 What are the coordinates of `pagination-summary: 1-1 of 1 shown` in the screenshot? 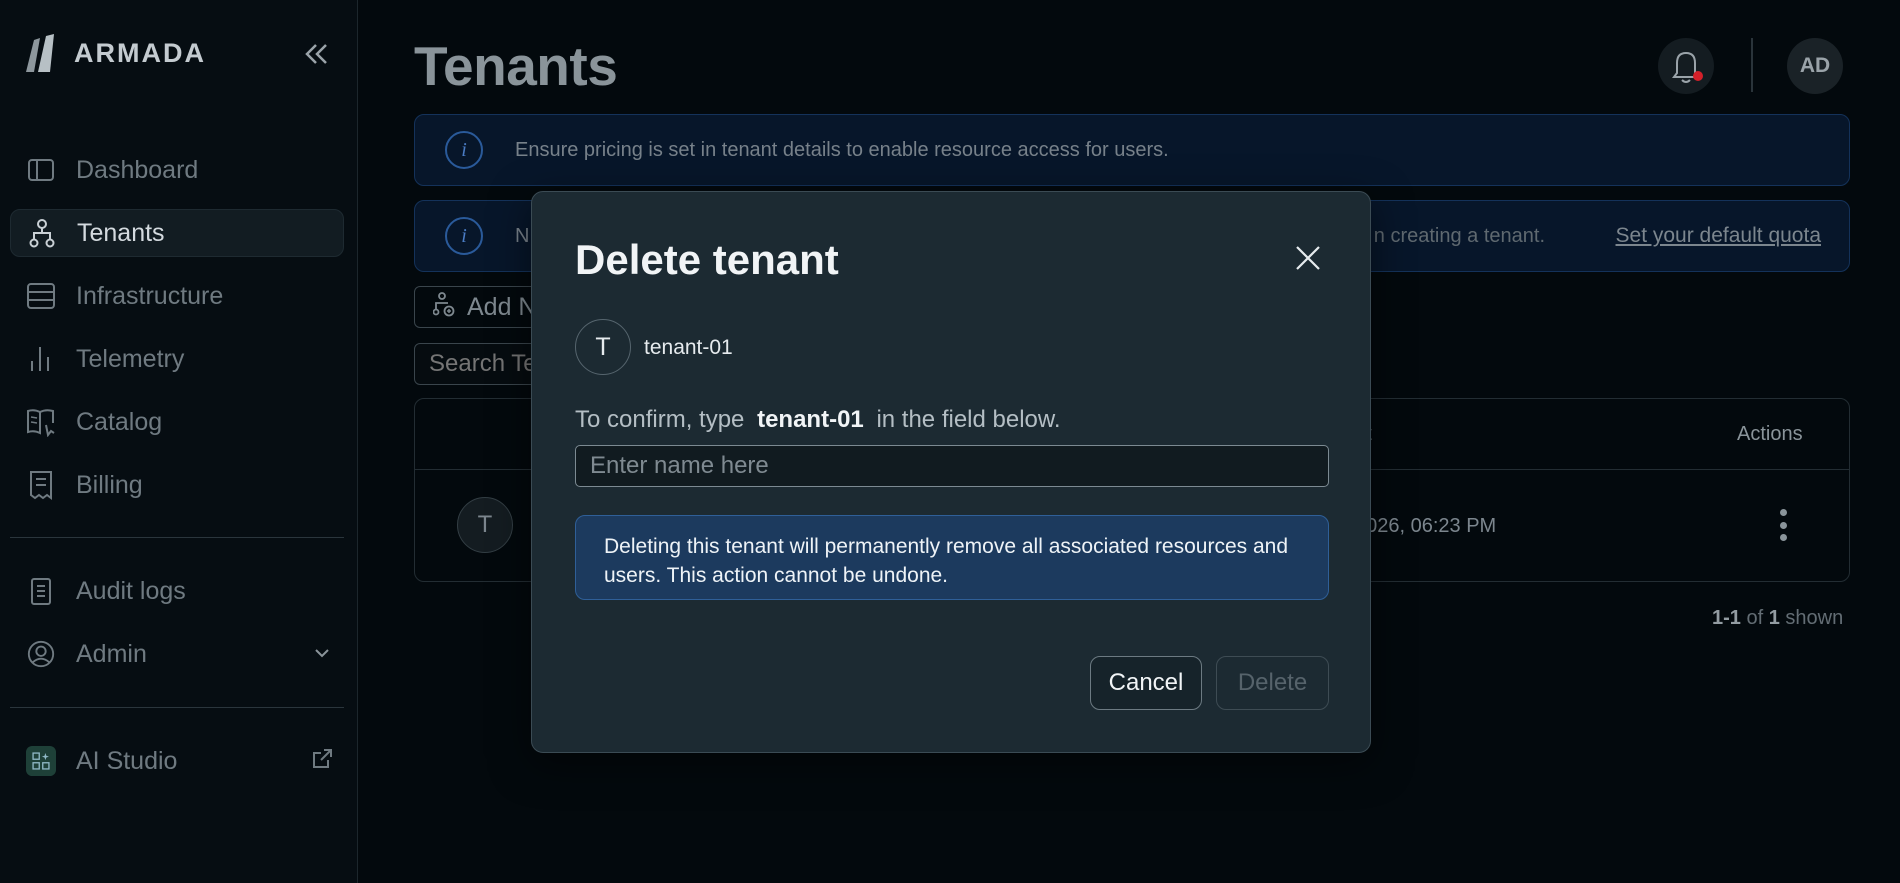 It's located at (1777, 618).